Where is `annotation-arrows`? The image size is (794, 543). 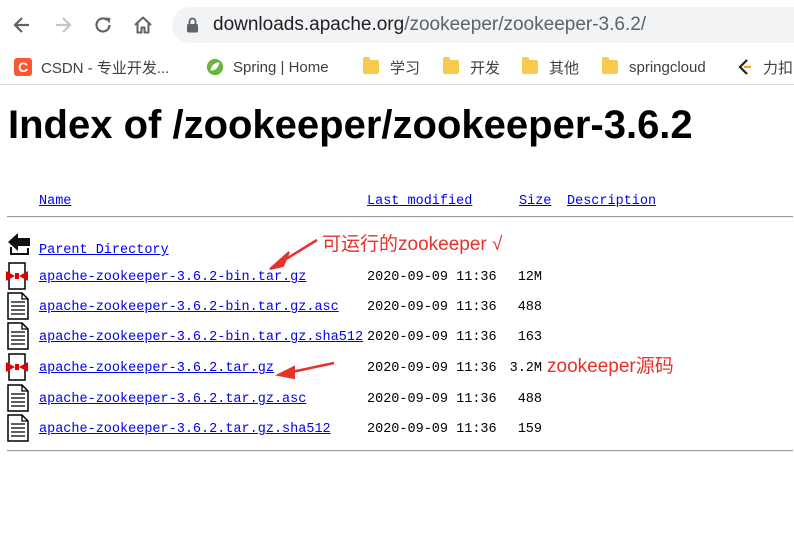 annotation-arrows is located at coordinates (302, 309).